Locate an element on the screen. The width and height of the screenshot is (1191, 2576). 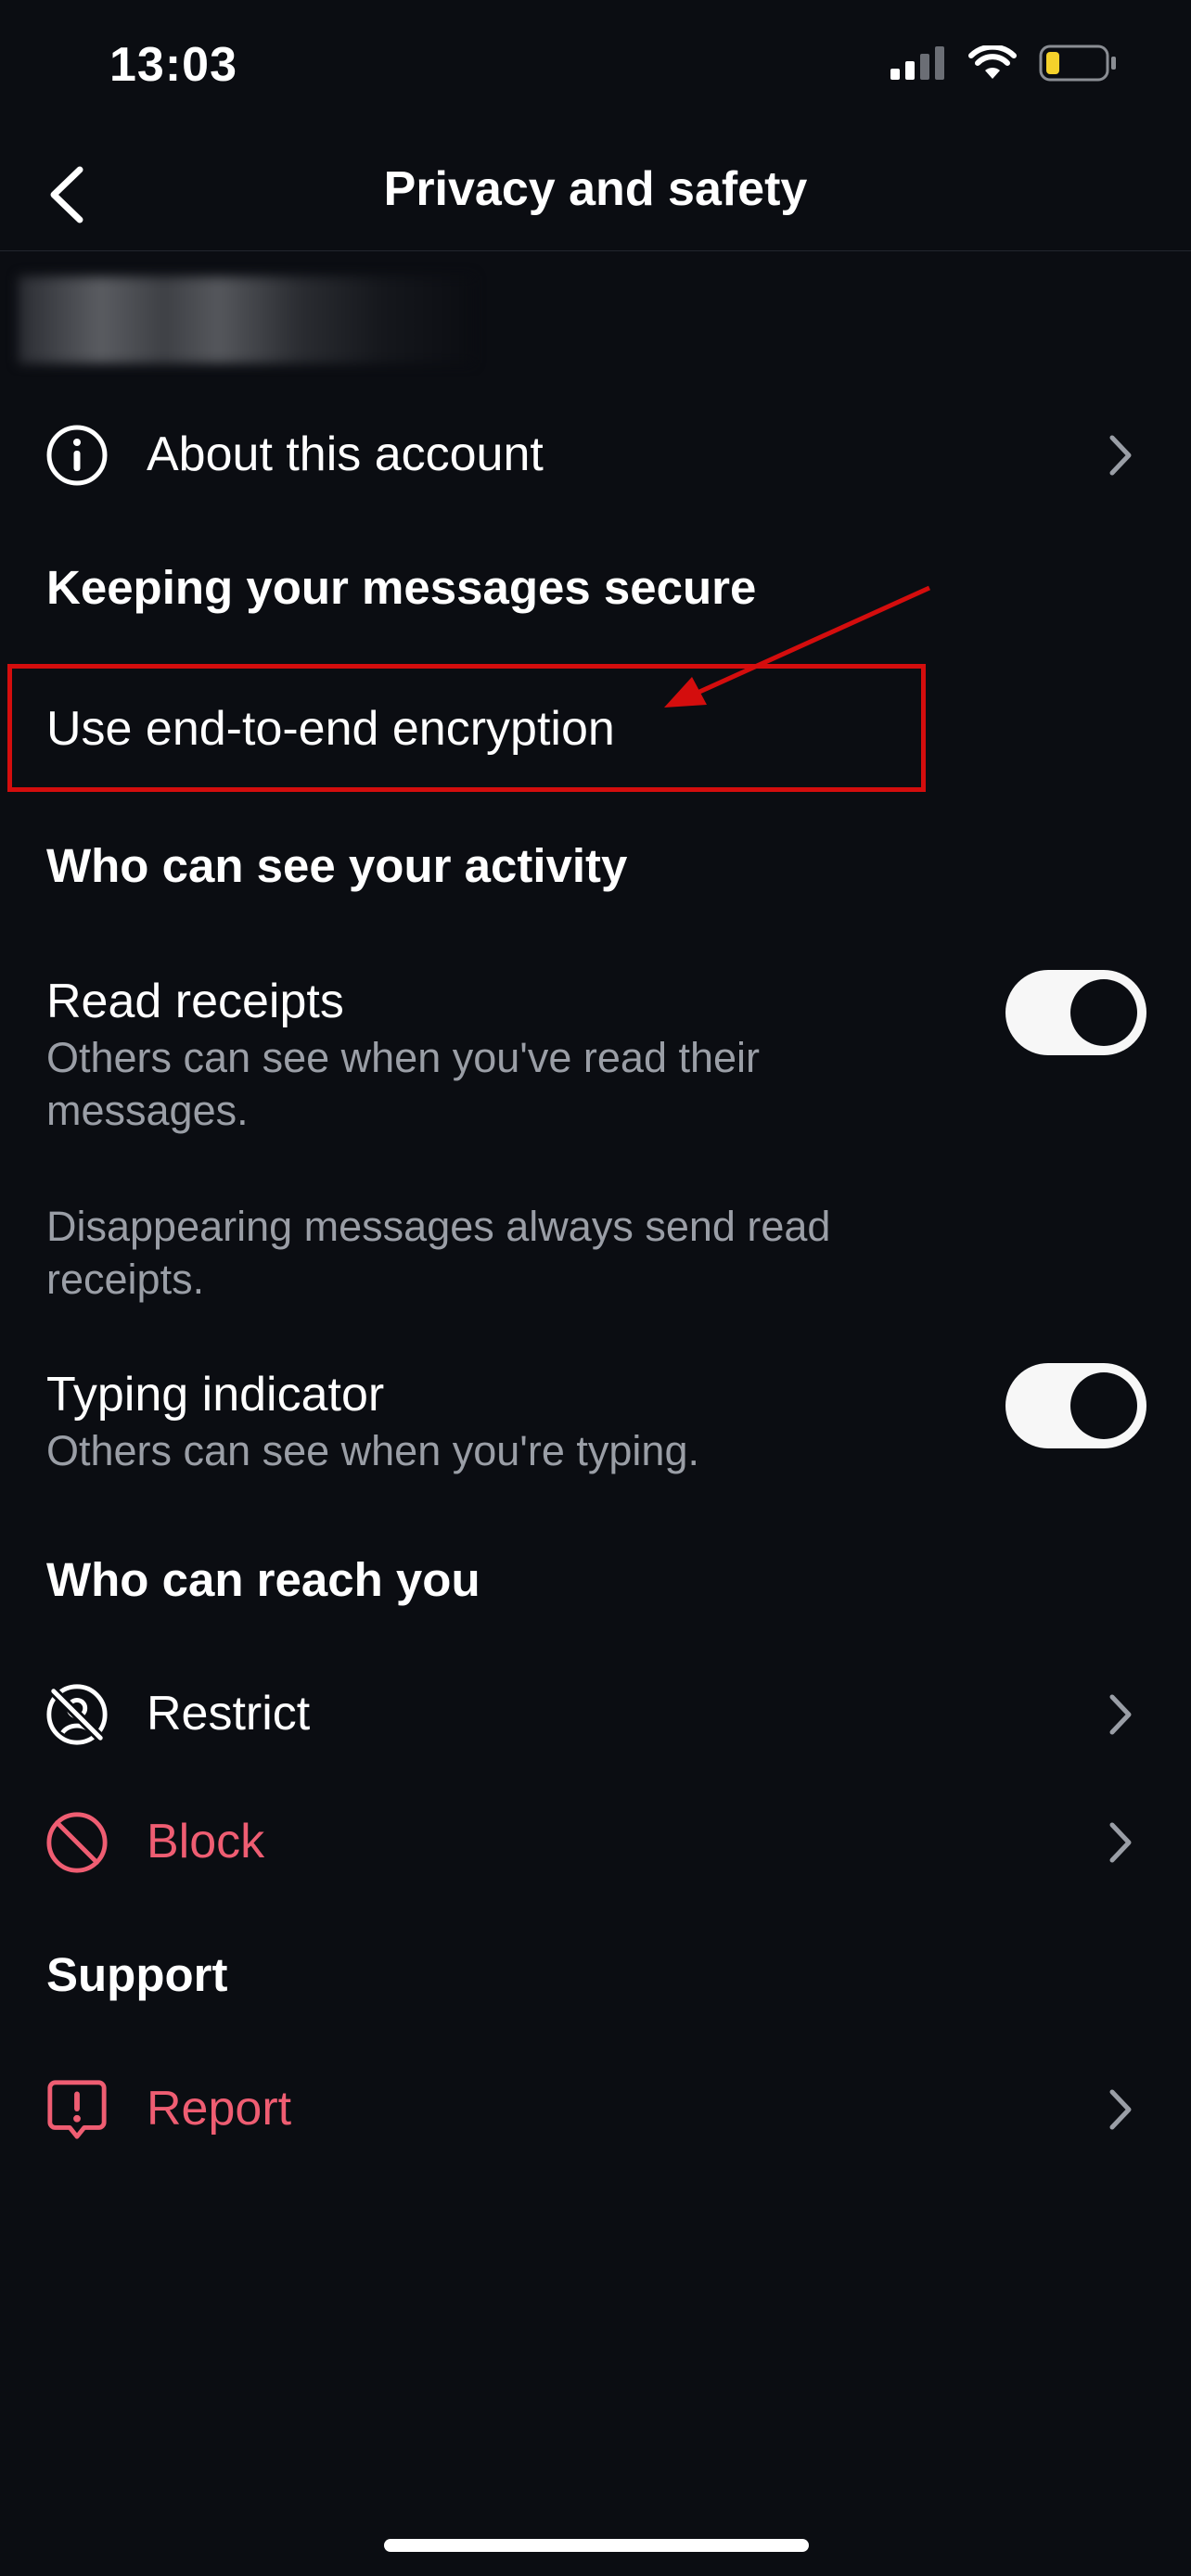
info-icon is located at coordinates (77, 455).